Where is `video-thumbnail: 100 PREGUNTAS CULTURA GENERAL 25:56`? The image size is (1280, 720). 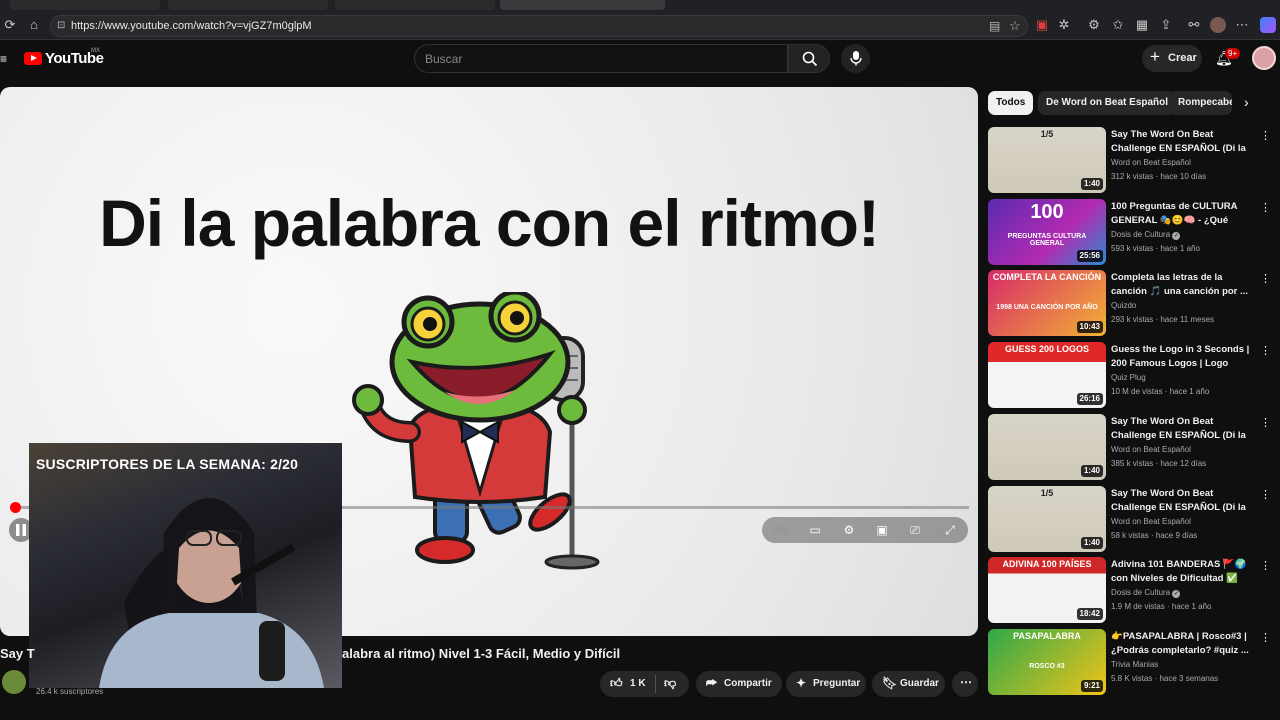
video-thumbnail: 100 PREGUNTAS CULTURA GENERAL 25:56 is located at coordinates (1047, 232).